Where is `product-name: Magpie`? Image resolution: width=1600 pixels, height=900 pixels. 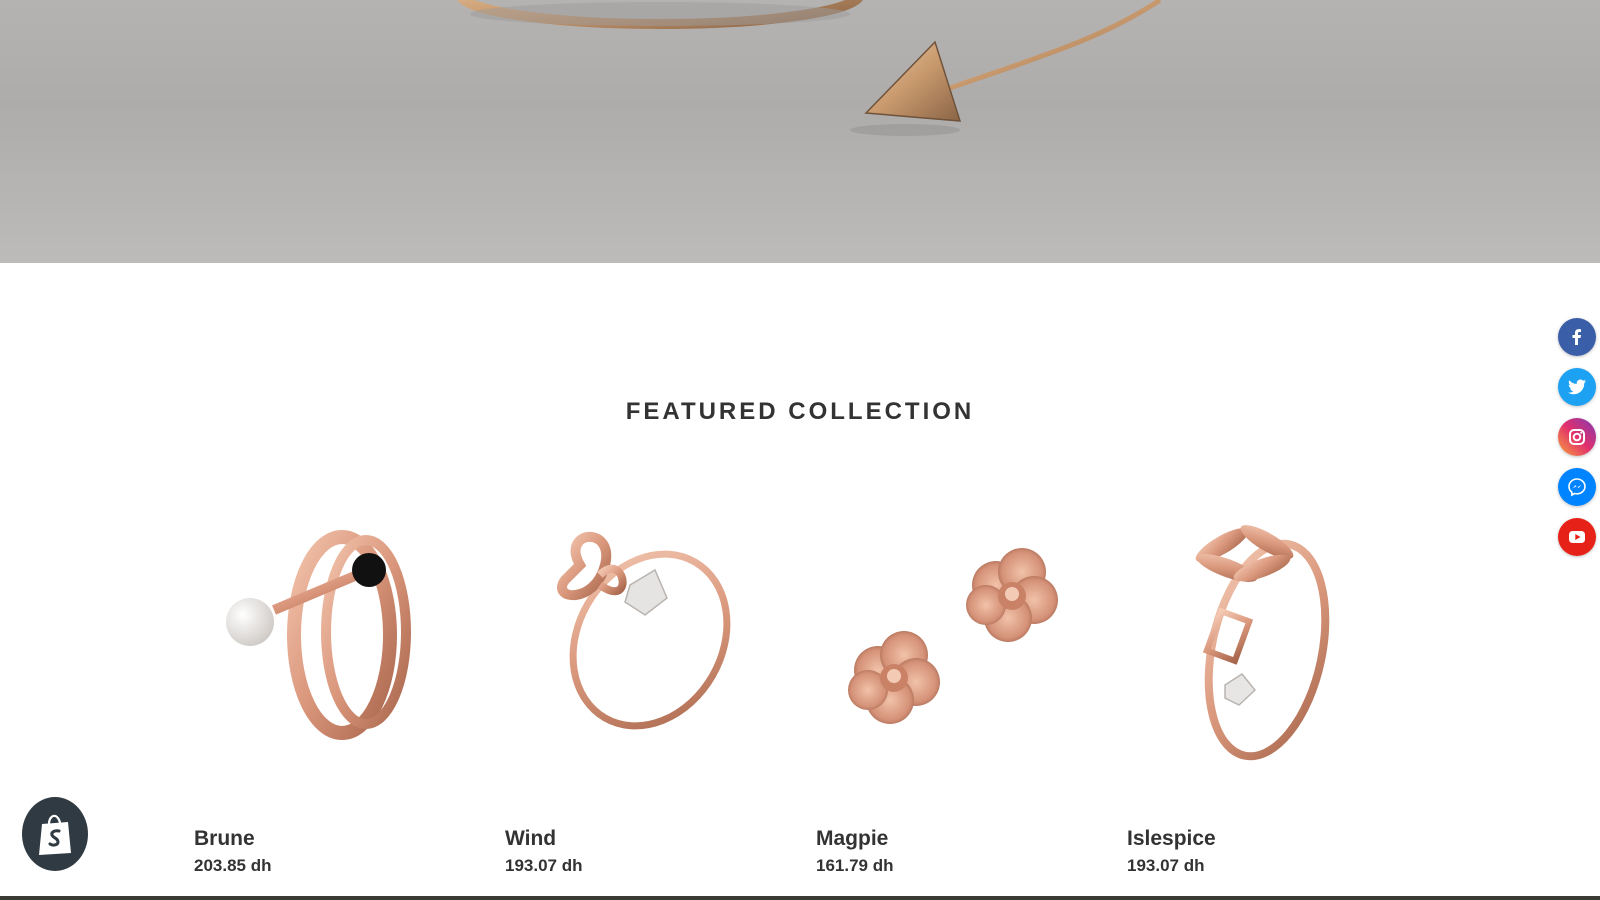
product-name: Magpie is located at coordinates (852, 839).